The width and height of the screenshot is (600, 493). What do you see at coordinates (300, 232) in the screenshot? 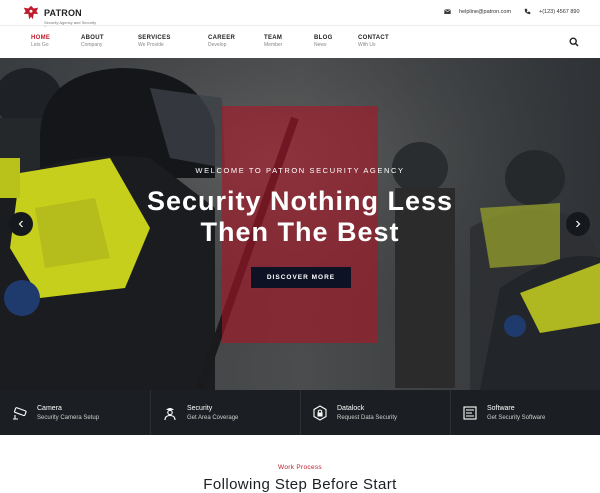
I see `hero-title-line-2: Then The Best` at bounding box center [300, 232].